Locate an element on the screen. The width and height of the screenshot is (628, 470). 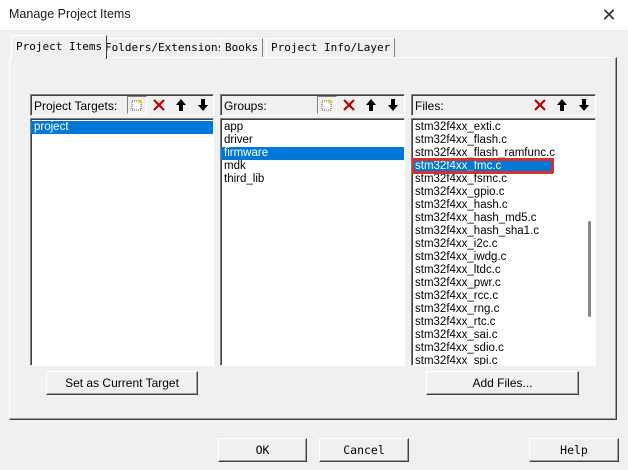
list-item: stm32f4xx_spi.c is located at coordinates (497, 360).